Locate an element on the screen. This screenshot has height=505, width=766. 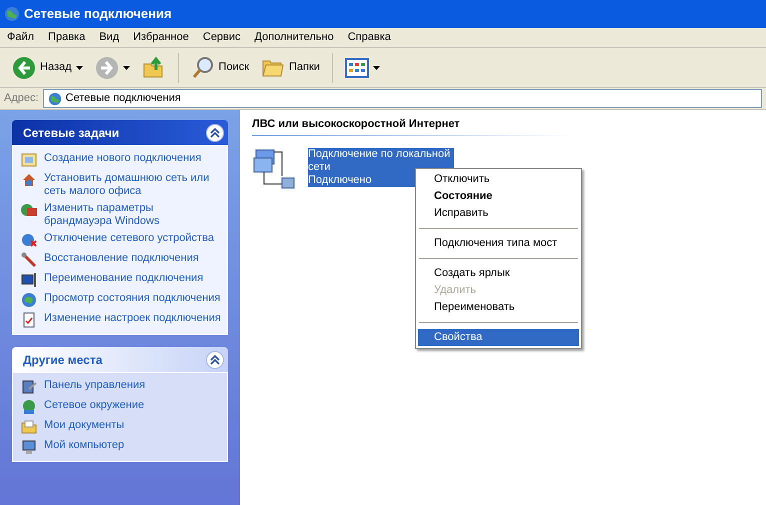
task-link: Просмотр состояния подключения is located at coordinates (133, 298).